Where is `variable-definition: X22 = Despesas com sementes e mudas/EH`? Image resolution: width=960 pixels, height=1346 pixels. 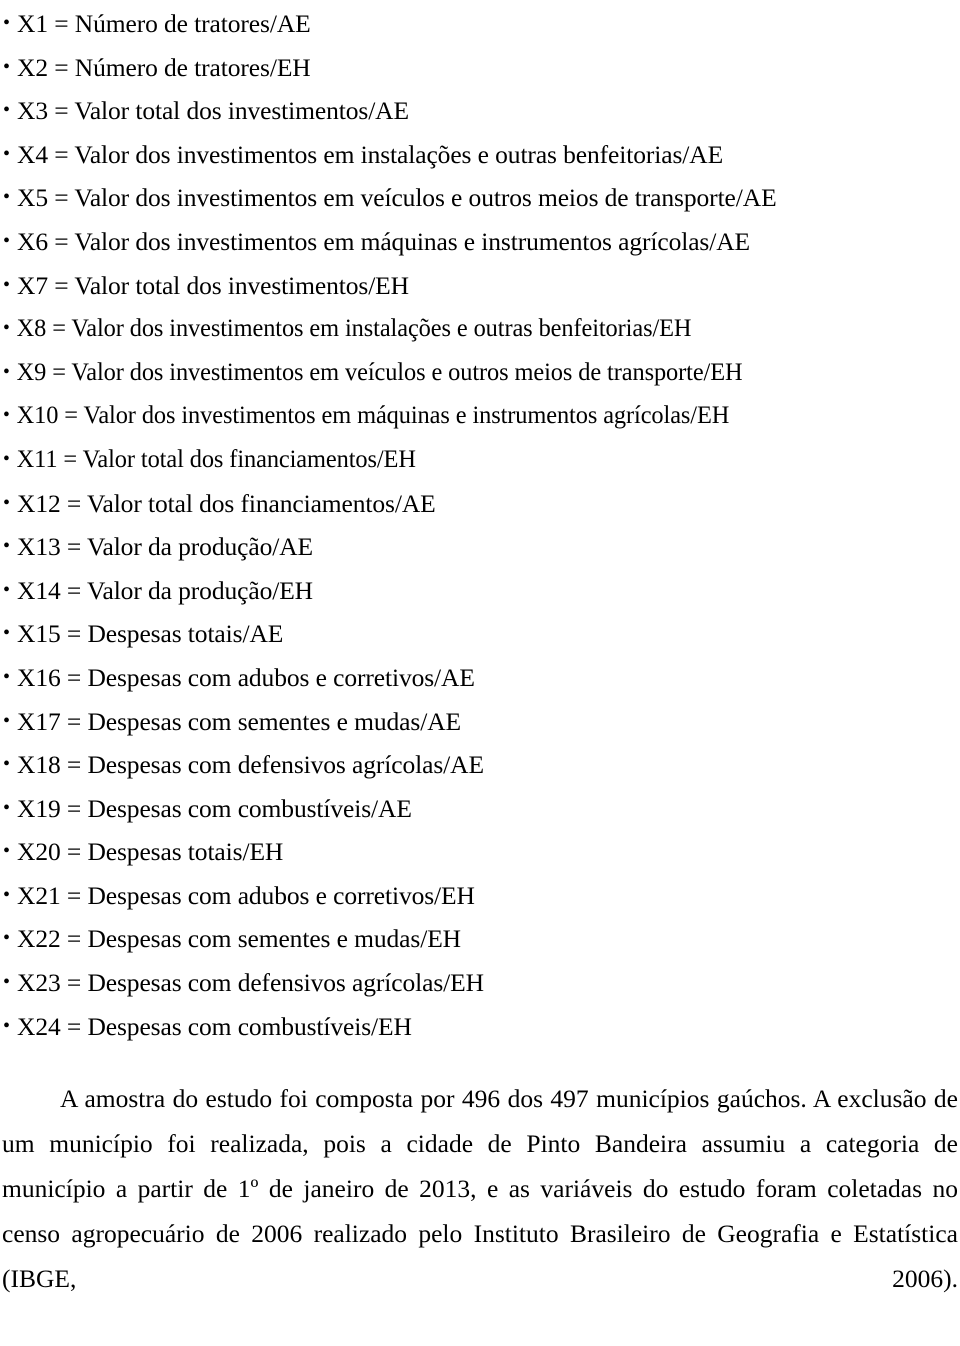
variable-definition: X22 = Despesas com sementes e mudas/EH is located at coordinates (239, 939).